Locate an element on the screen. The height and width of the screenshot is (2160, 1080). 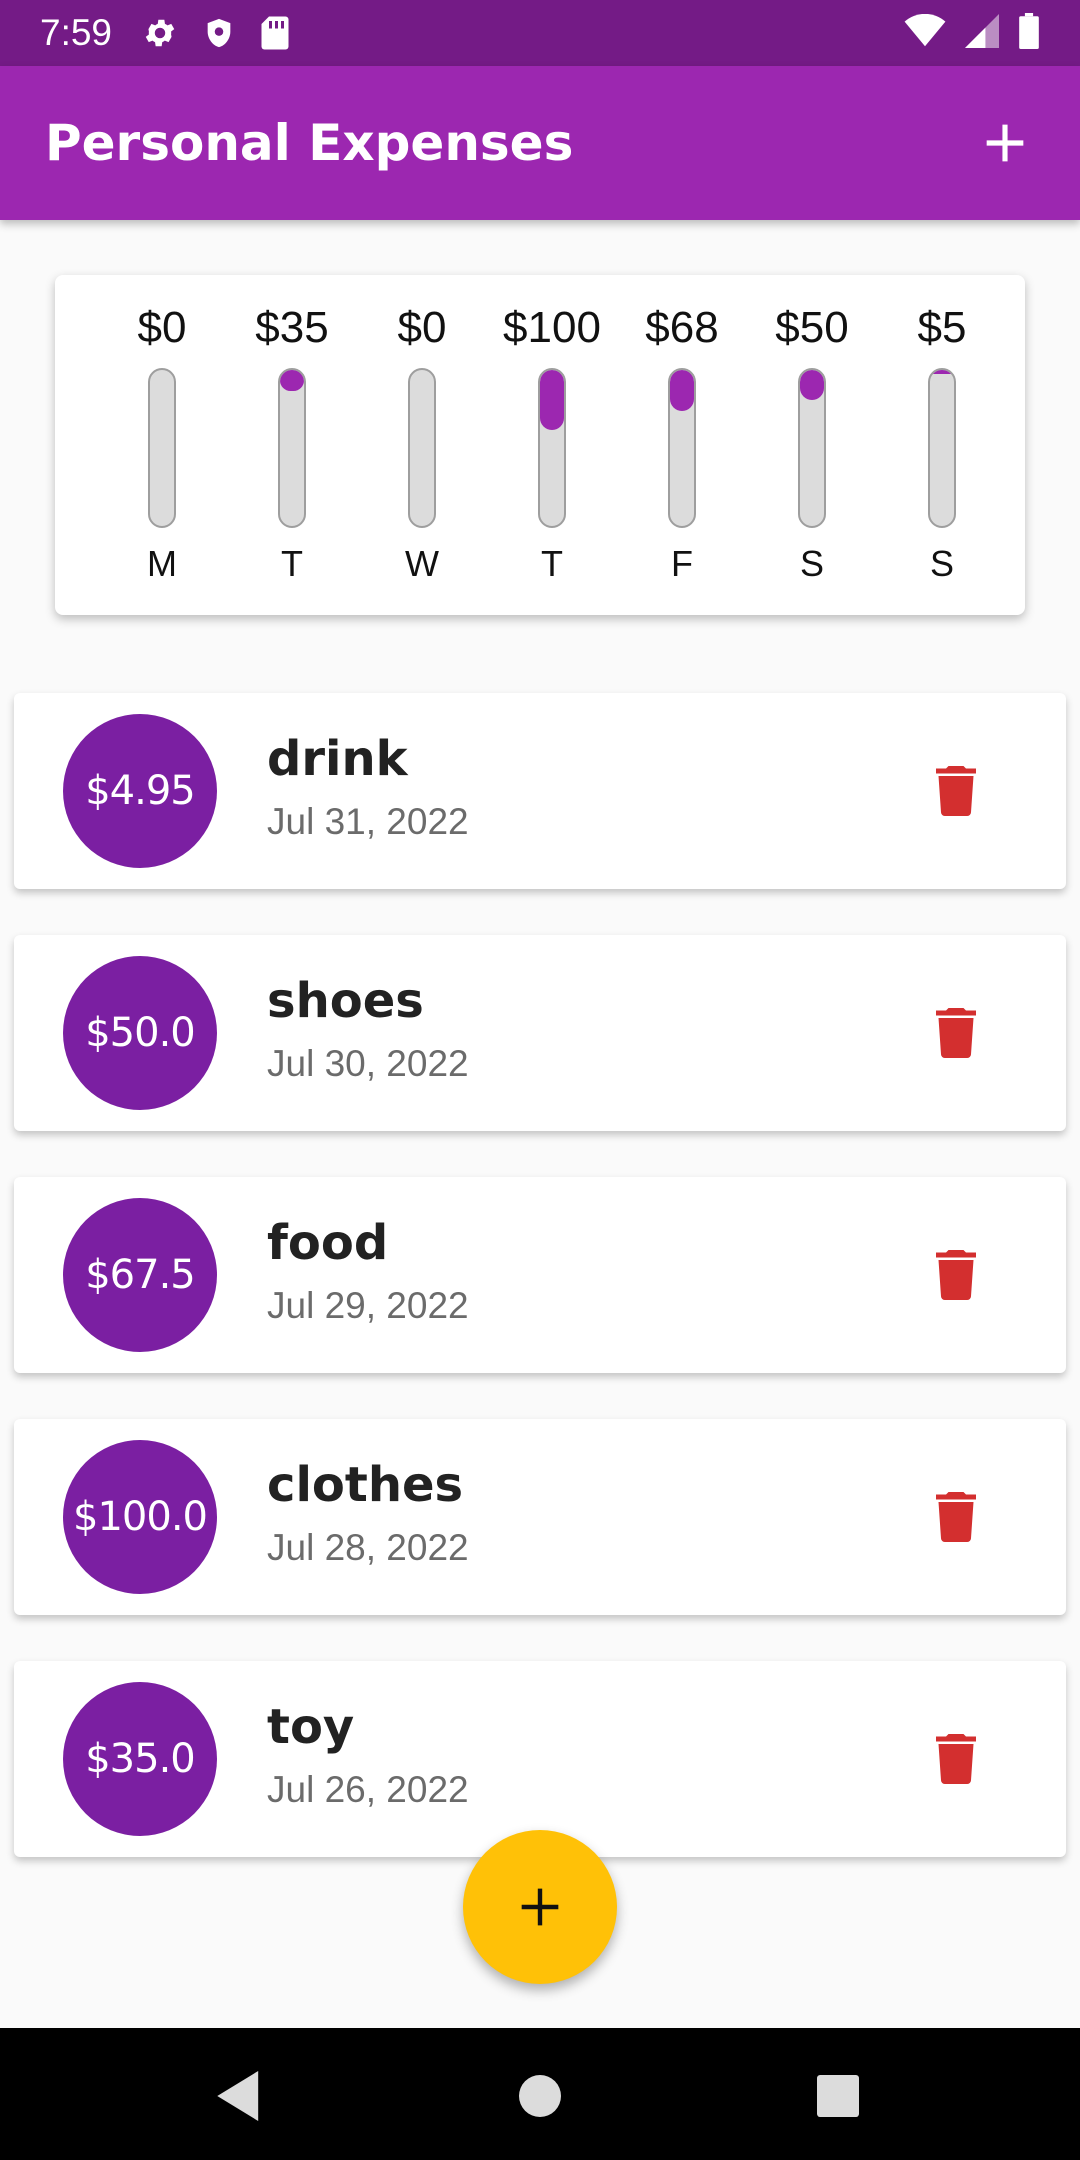
sd-card-icon is located at coordinates (275, 33).